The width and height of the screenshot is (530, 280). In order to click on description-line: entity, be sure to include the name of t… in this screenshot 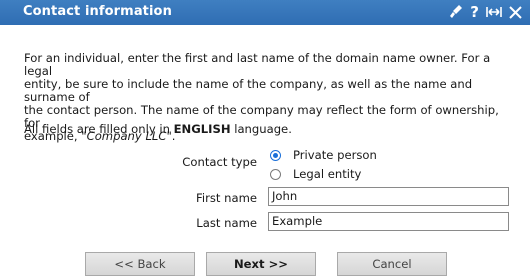, I will do `click(248, 90)`.